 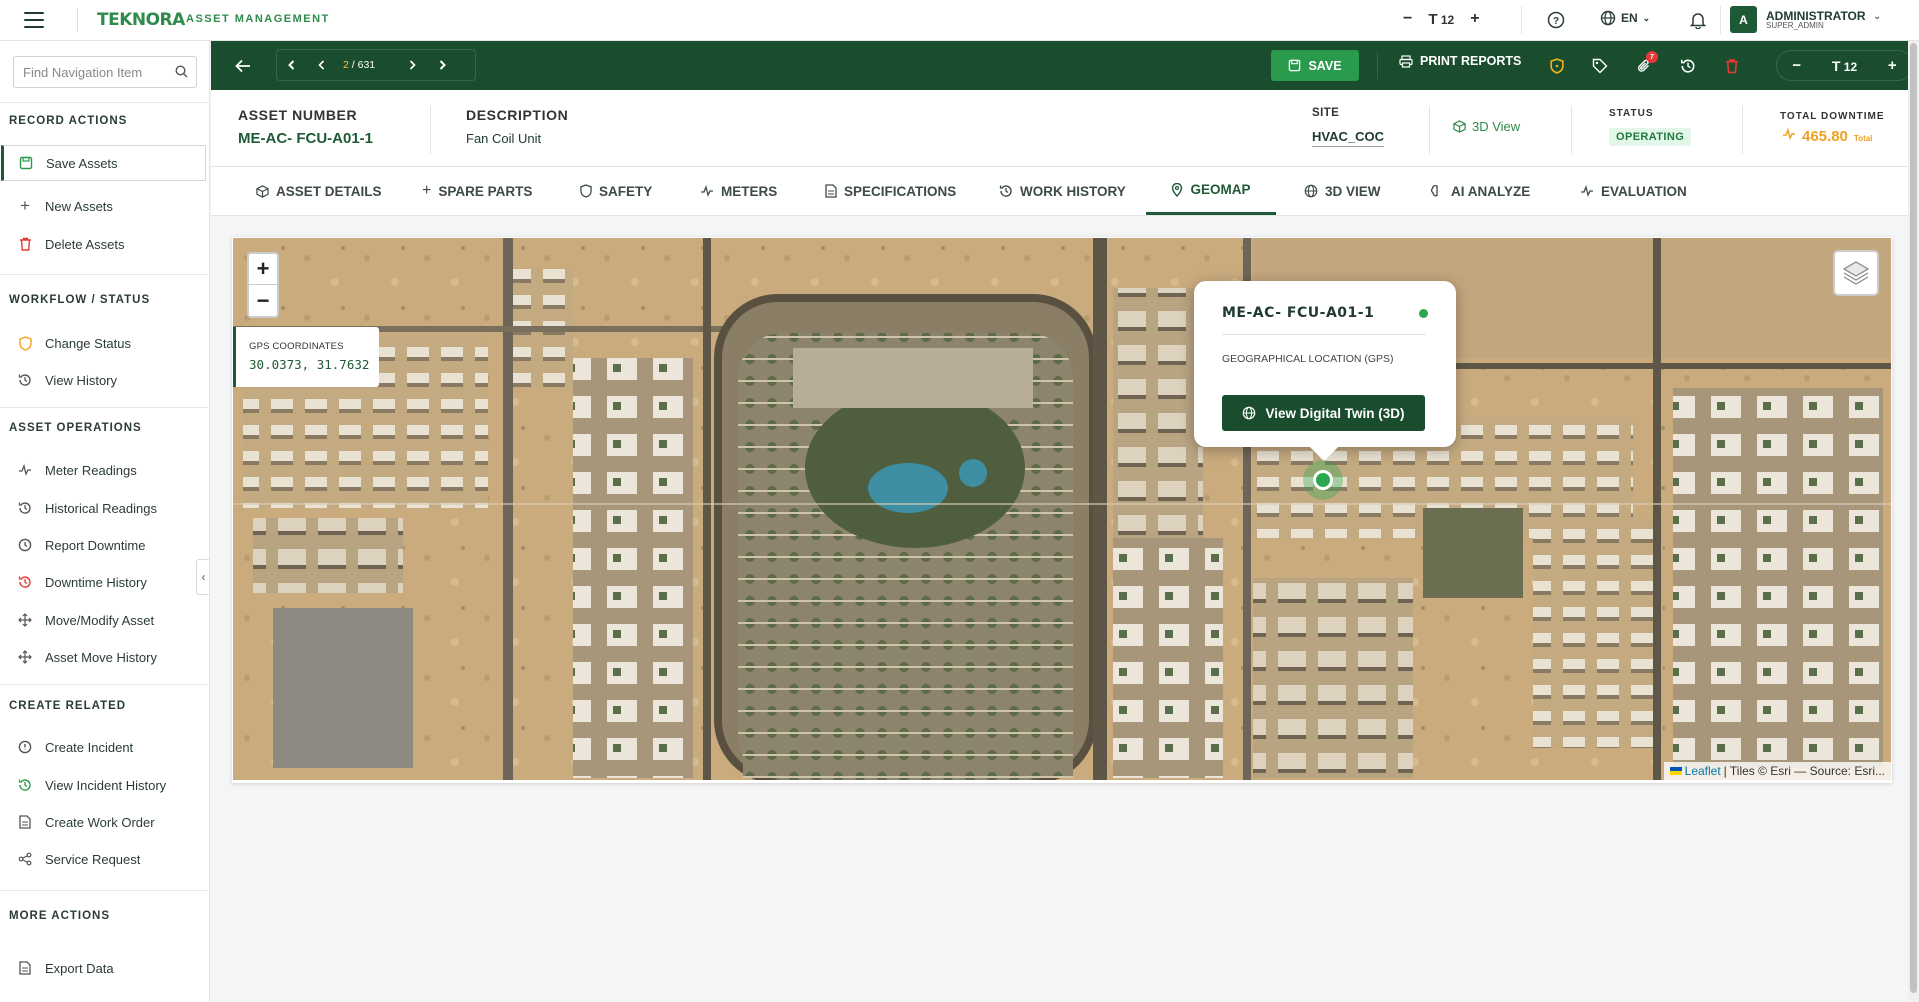 I want to click on sidebar-item-label: New Assets, so click(x=79, y=206).